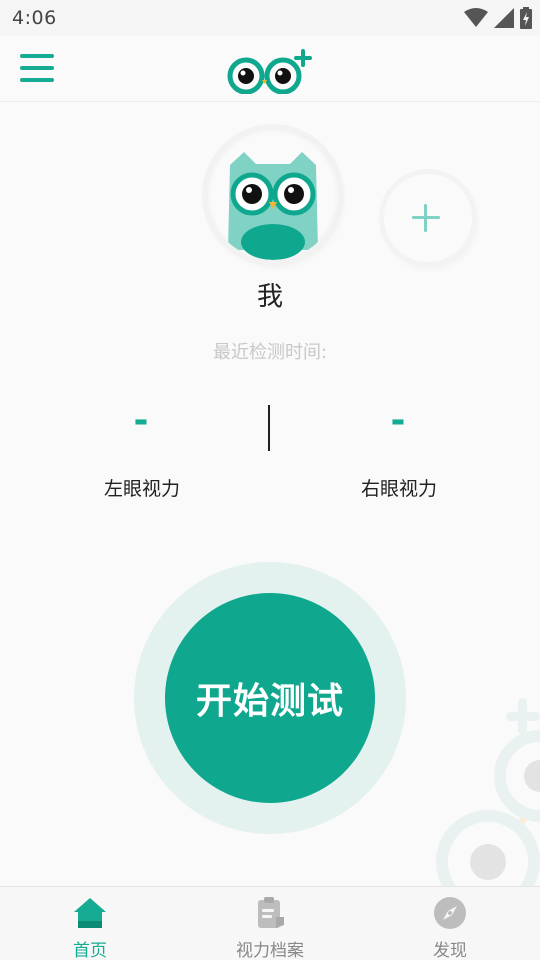  What do you see at coordinates (269, 428) in the screenshot?
I see `vision-divider` at bounding box center [269, 428].